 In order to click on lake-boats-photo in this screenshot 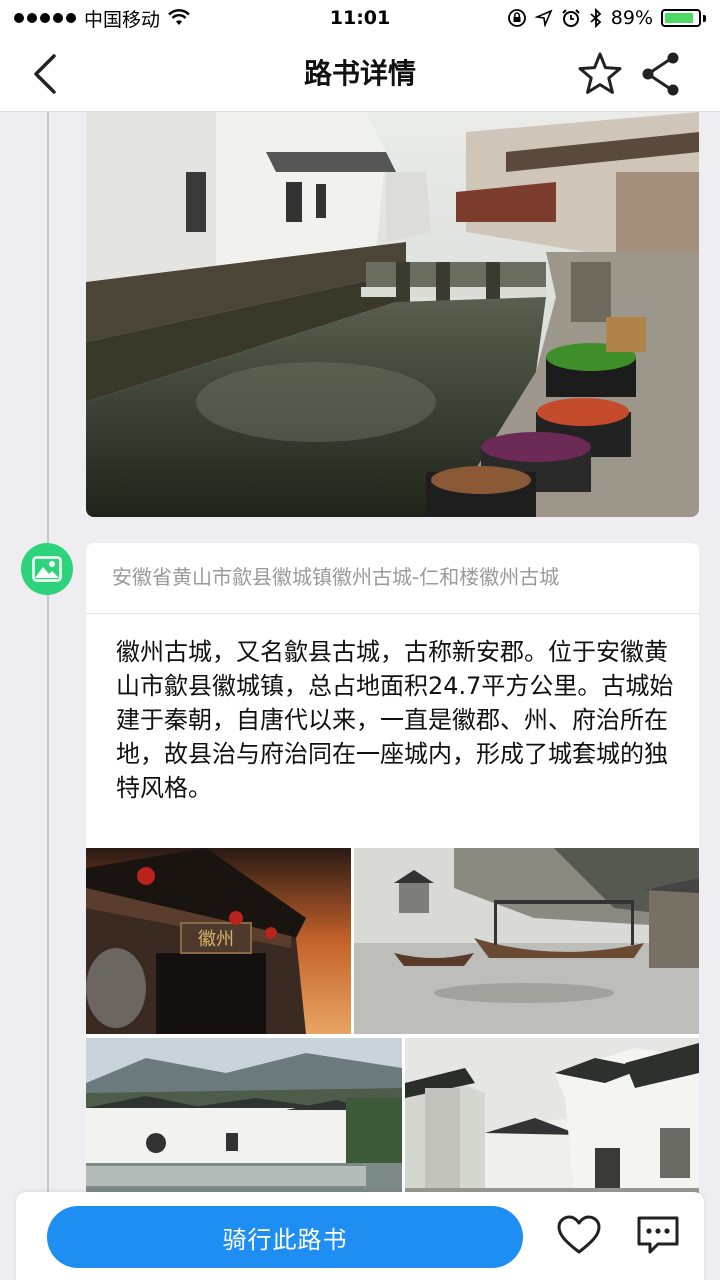, I will do `click(526, 941)`.